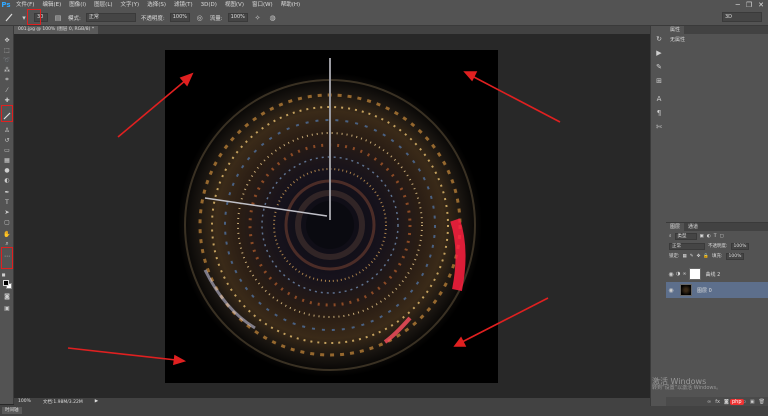 This screenshot has height=416, width=768. I want to click on properties-tab: 属性, so click(675, 30).